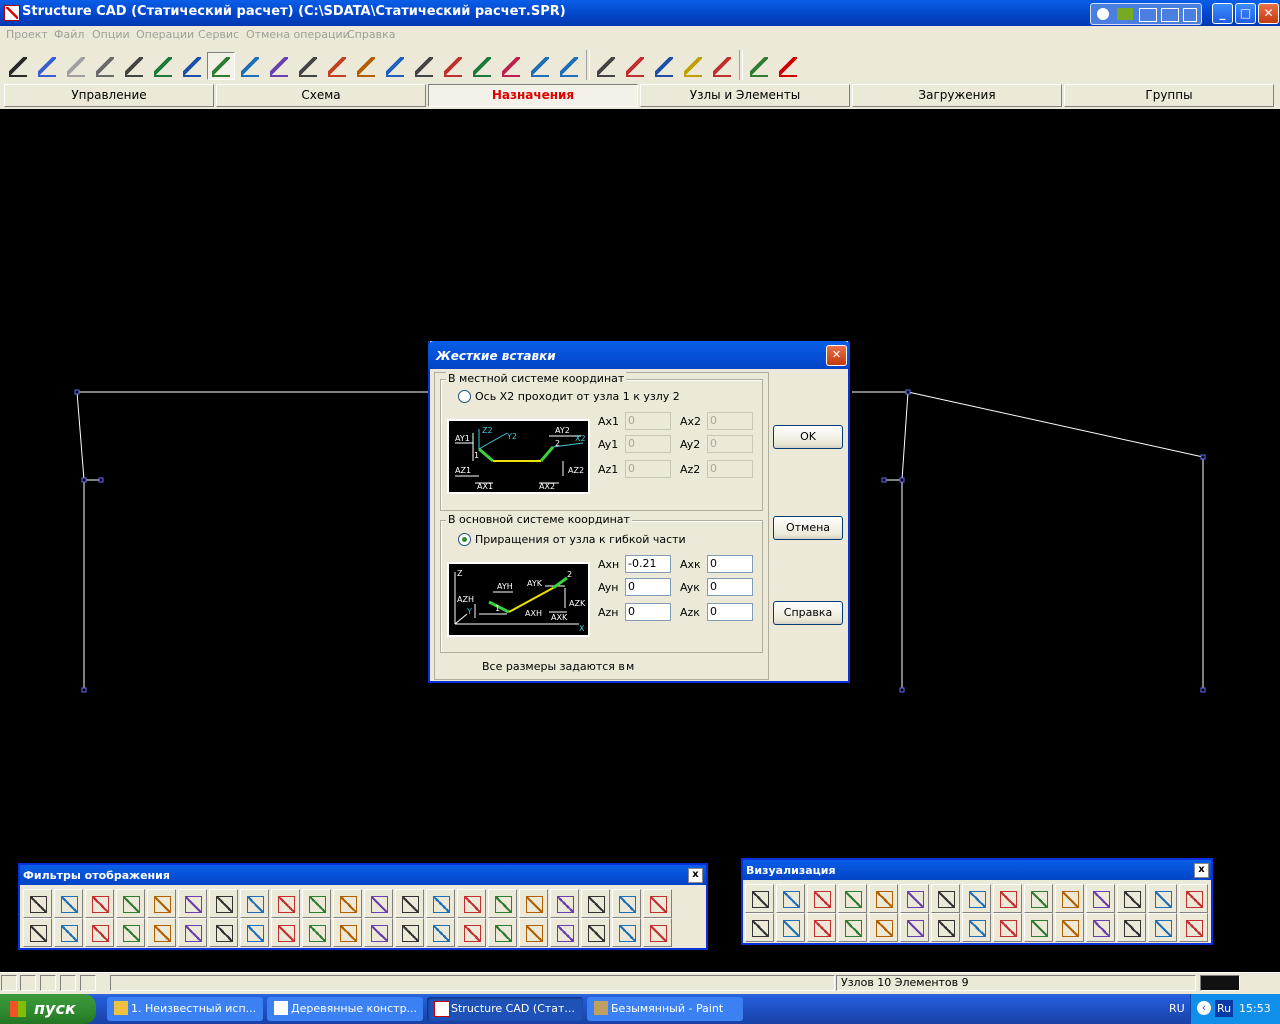  Describe the element at coordinates (161, 903) in the screenshot. I see `filter-node-numbers-button` at that location.